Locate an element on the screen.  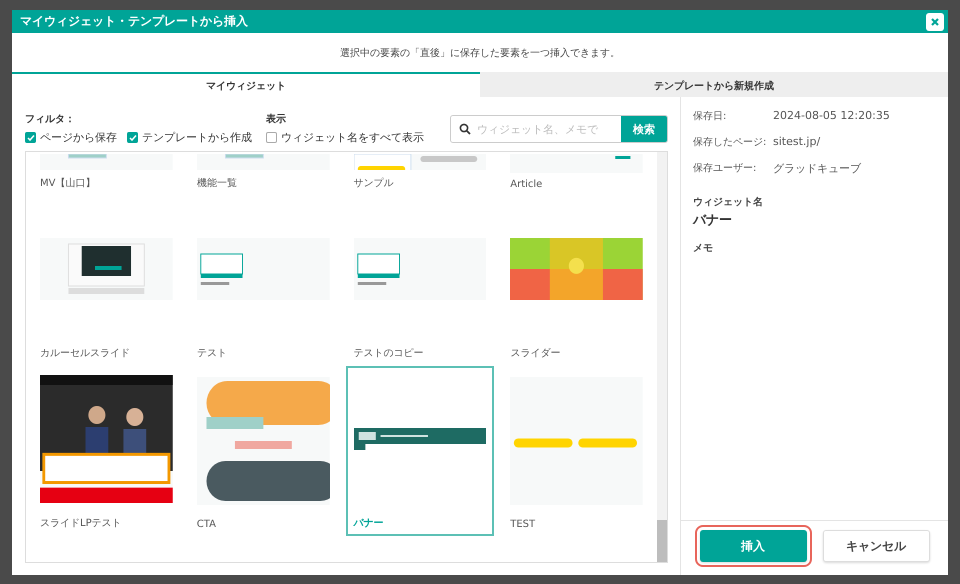
widget-card: 機能一覧 is located at coordinates (263, 174).